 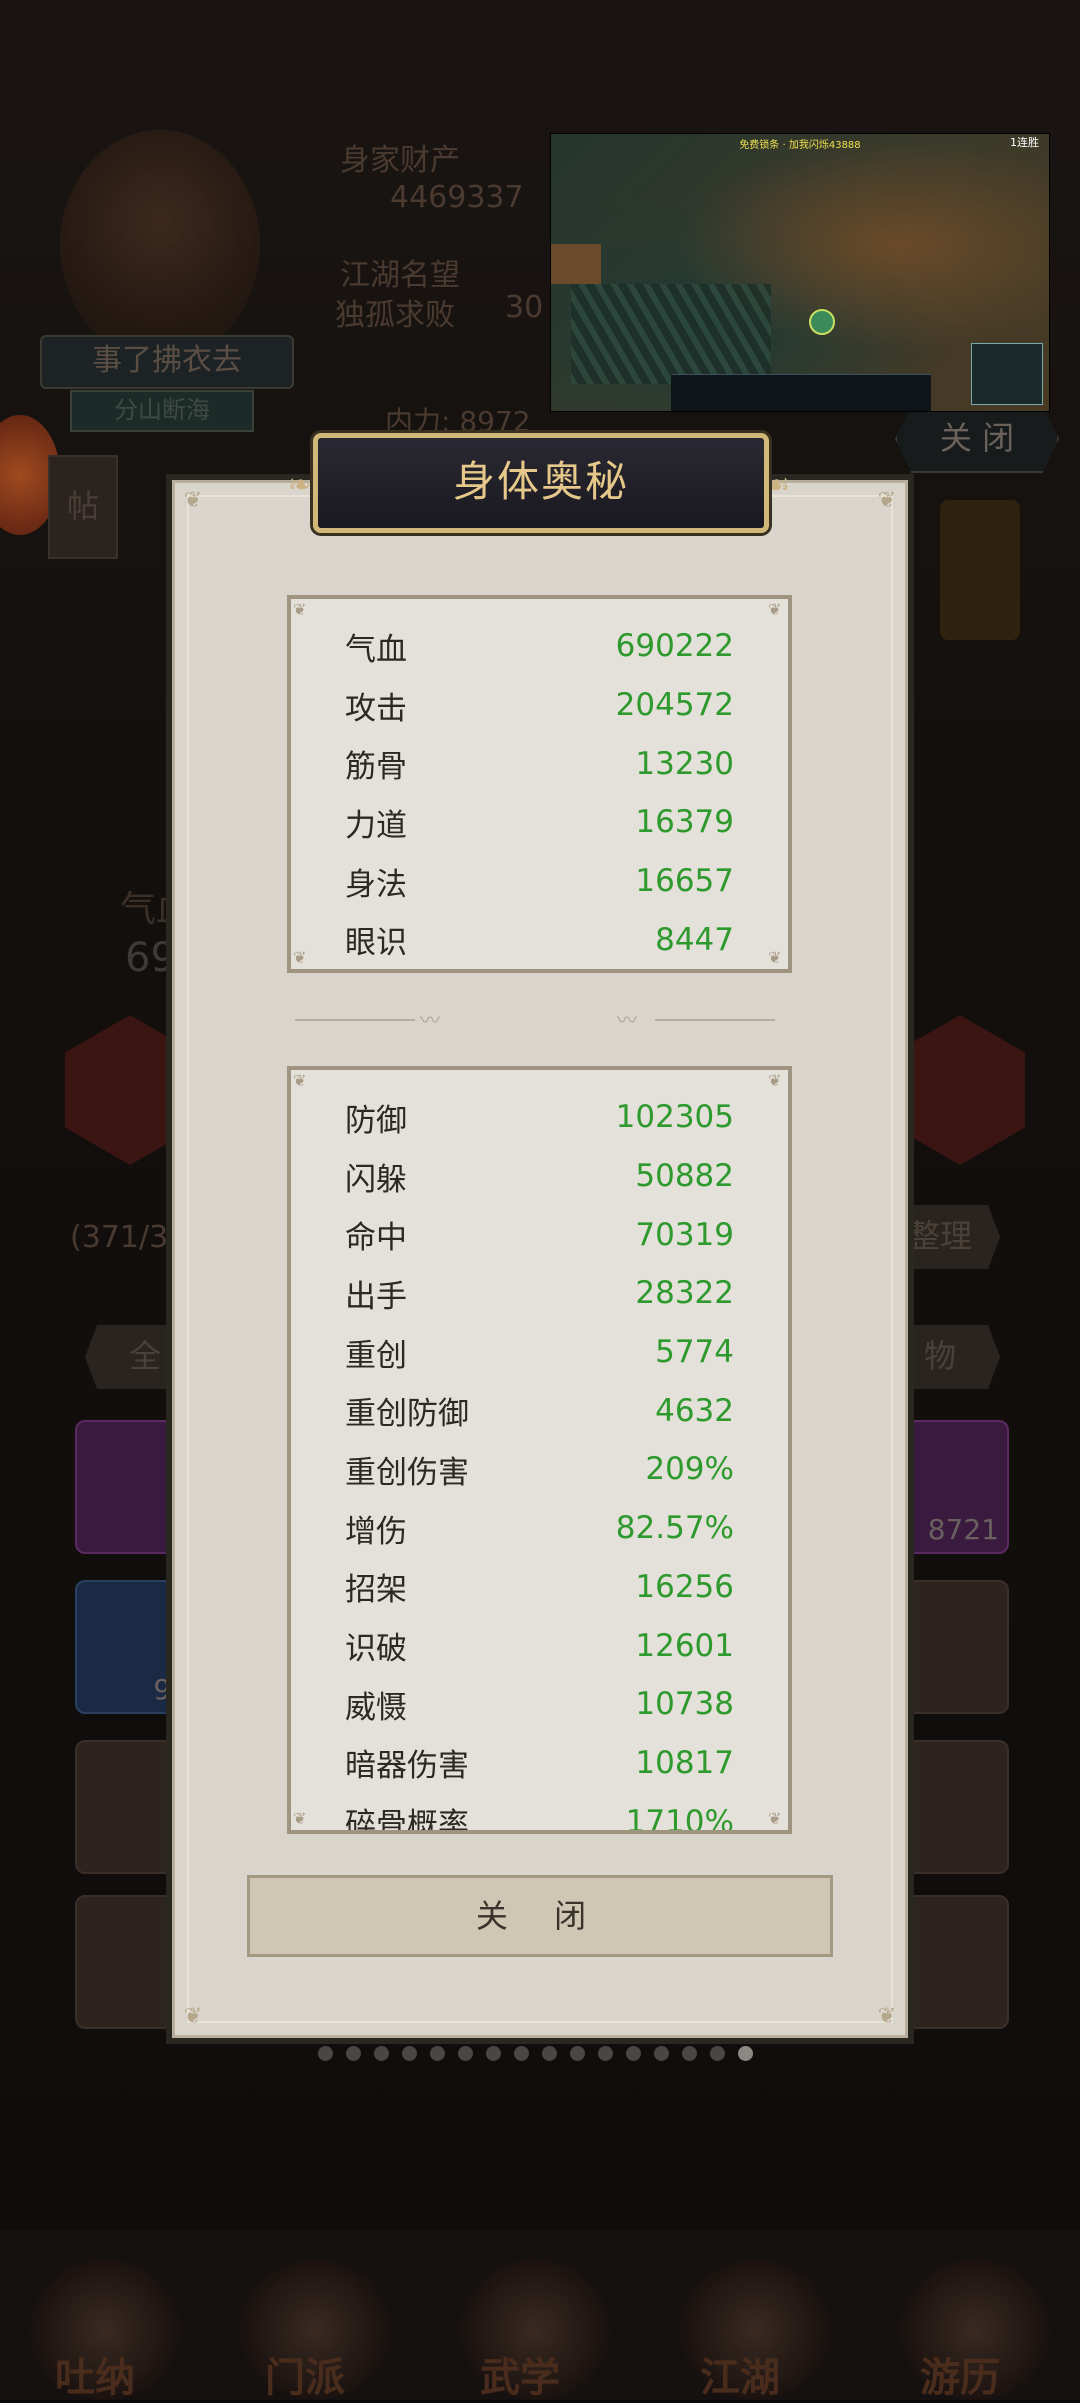 I want to click on player-name: 事了拂衣去, so click(x=167, y=362).